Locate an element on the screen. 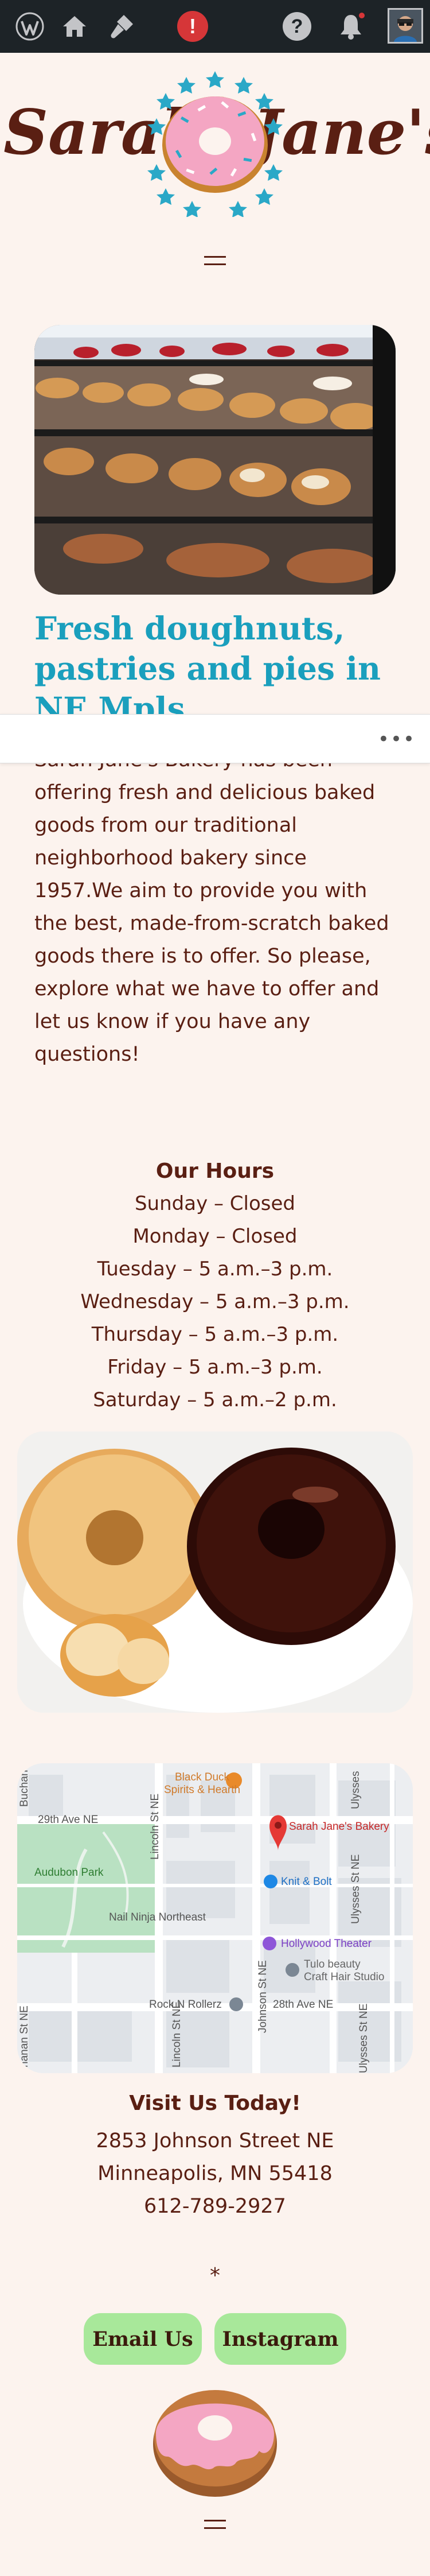 This screenshot has width=430, height=2576. hours-line: Saturday – 5 a.m.–2 p.m. is located at coordinates (215, 1399).